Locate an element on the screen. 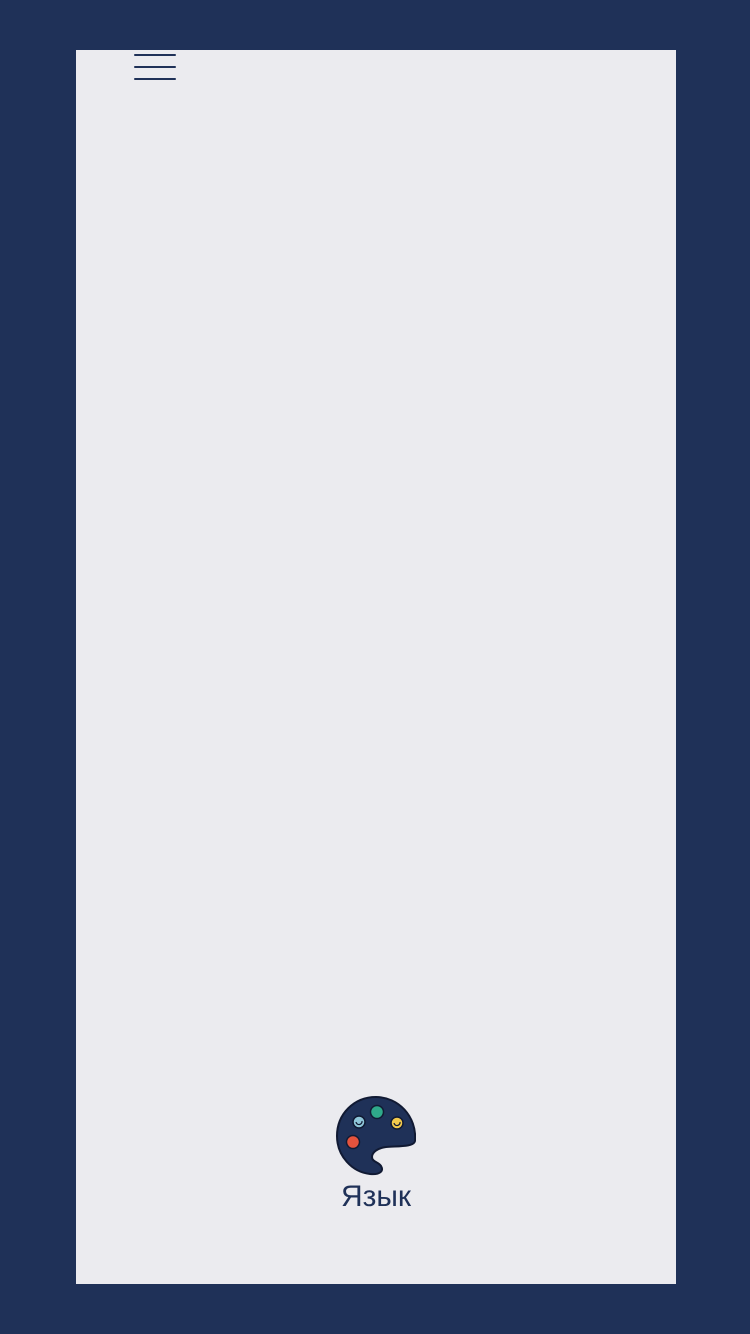 Image resolution: width=750 pixels, height=1334 pixels. language-label: Язык is located at coordinates (376, 1196).